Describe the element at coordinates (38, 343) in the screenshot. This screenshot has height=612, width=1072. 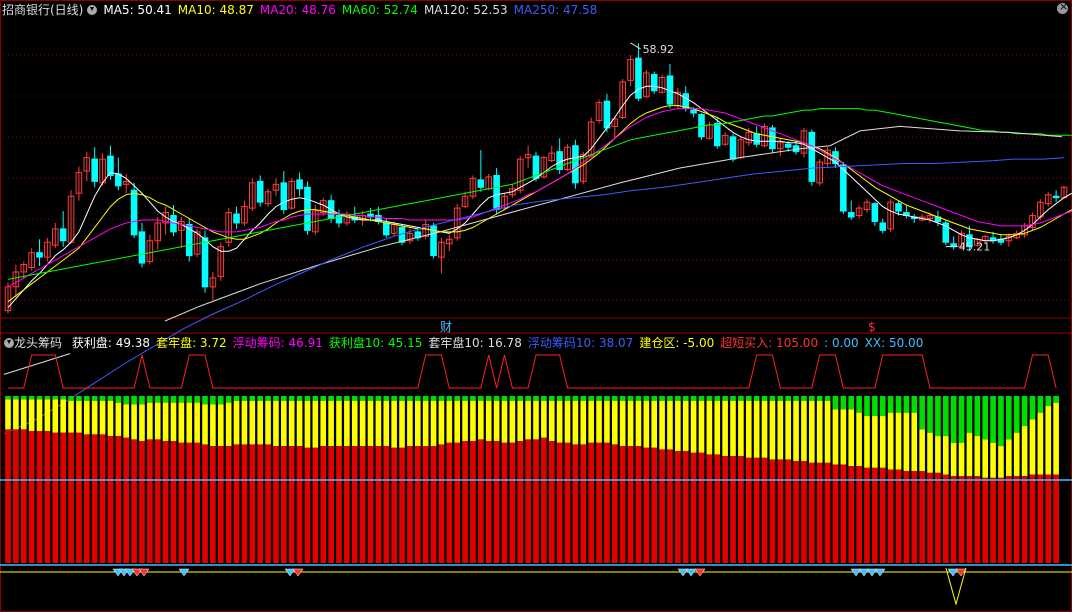
I see `indicator-title: 龙头筹码` at that location.